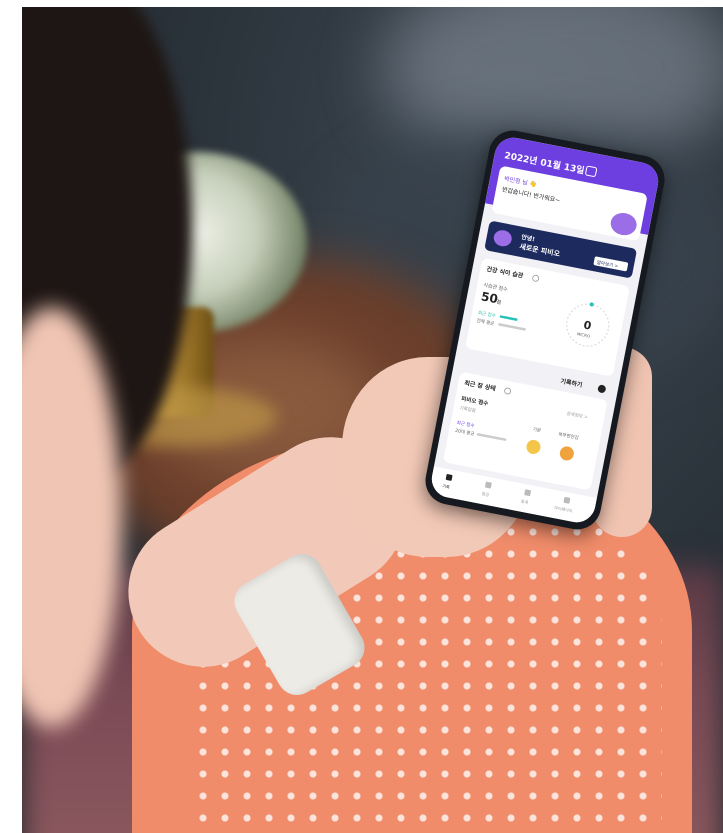 The image size is (723, 833). Describe the element at coordinates (527, 493) in the screenshot. I see `nav-stats-icon` at that location.